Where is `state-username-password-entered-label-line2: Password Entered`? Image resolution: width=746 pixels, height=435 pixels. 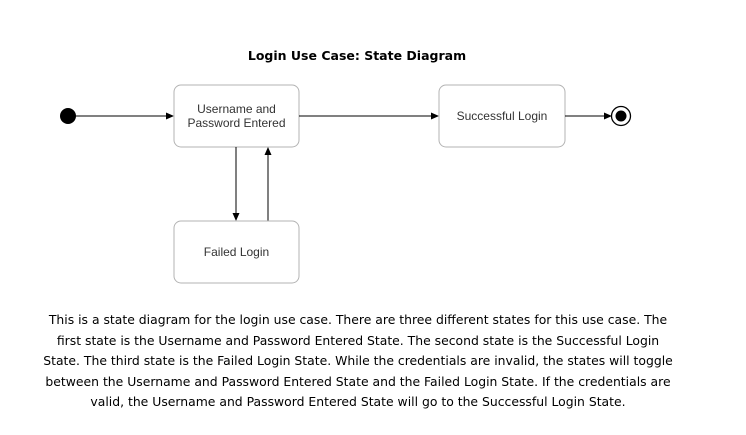 state-username-password-entered-label-line2: Password Entered is located at coordinates (236, 123).